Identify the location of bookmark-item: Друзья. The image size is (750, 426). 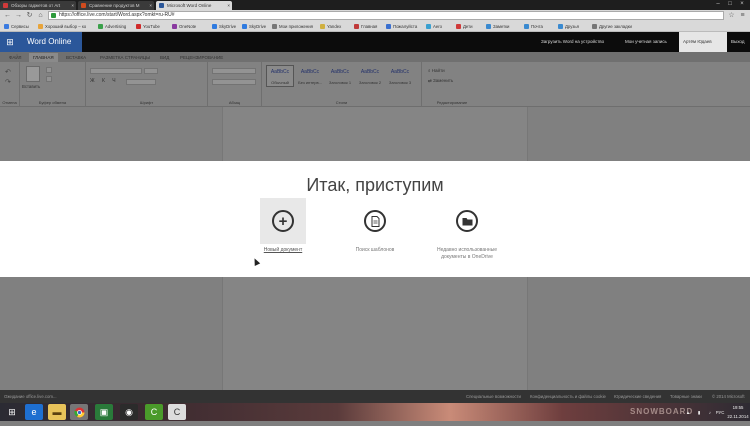
(568, 27).